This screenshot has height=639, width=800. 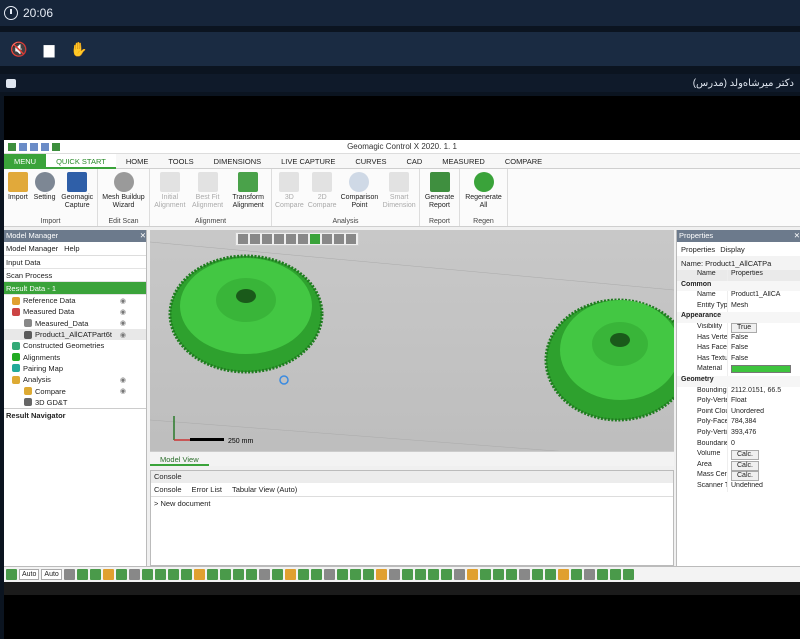 What do you see at coordinates (29, 574) in the screenshot?
I see `selection-mode-select: Auto` at bounding box center [29, 574].